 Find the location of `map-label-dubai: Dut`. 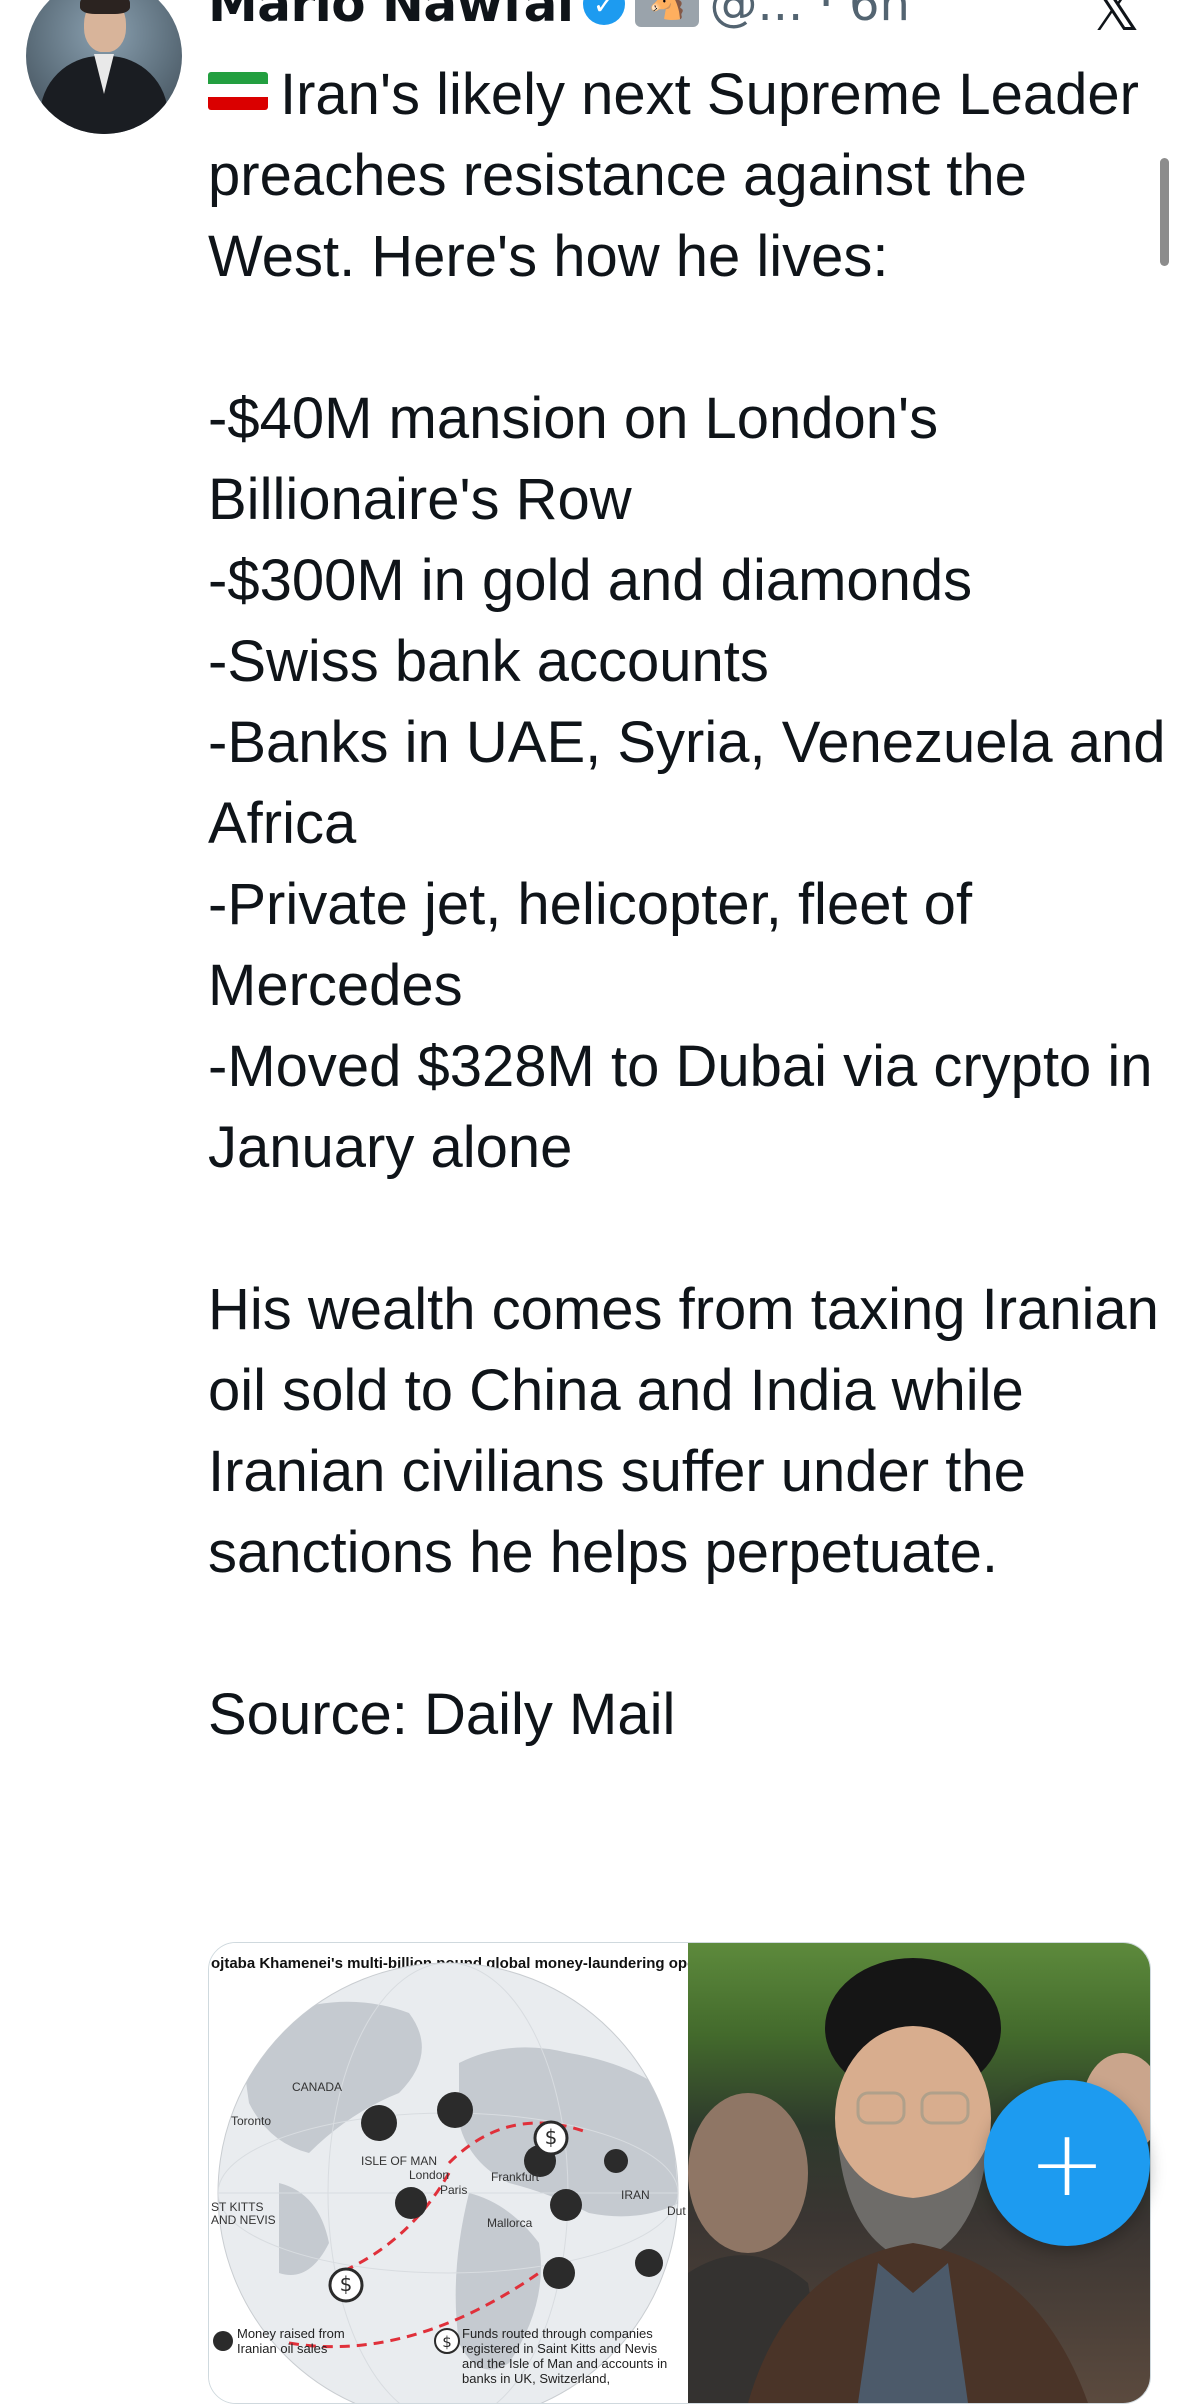

map-label-dubai: Dut is located at coordinates (676, 2211).